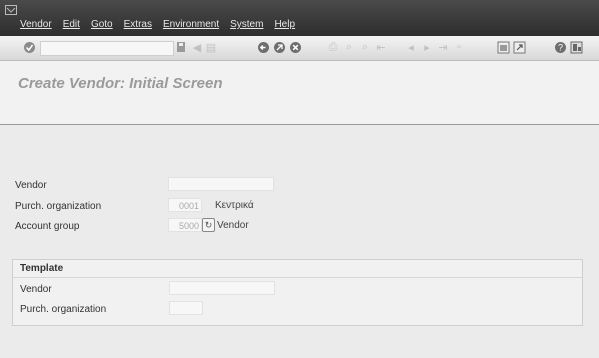 The image size is (599, 358). Describe the element at coordinates (11, 10) in the screenshot. I see `sap-window-icon` at that location.